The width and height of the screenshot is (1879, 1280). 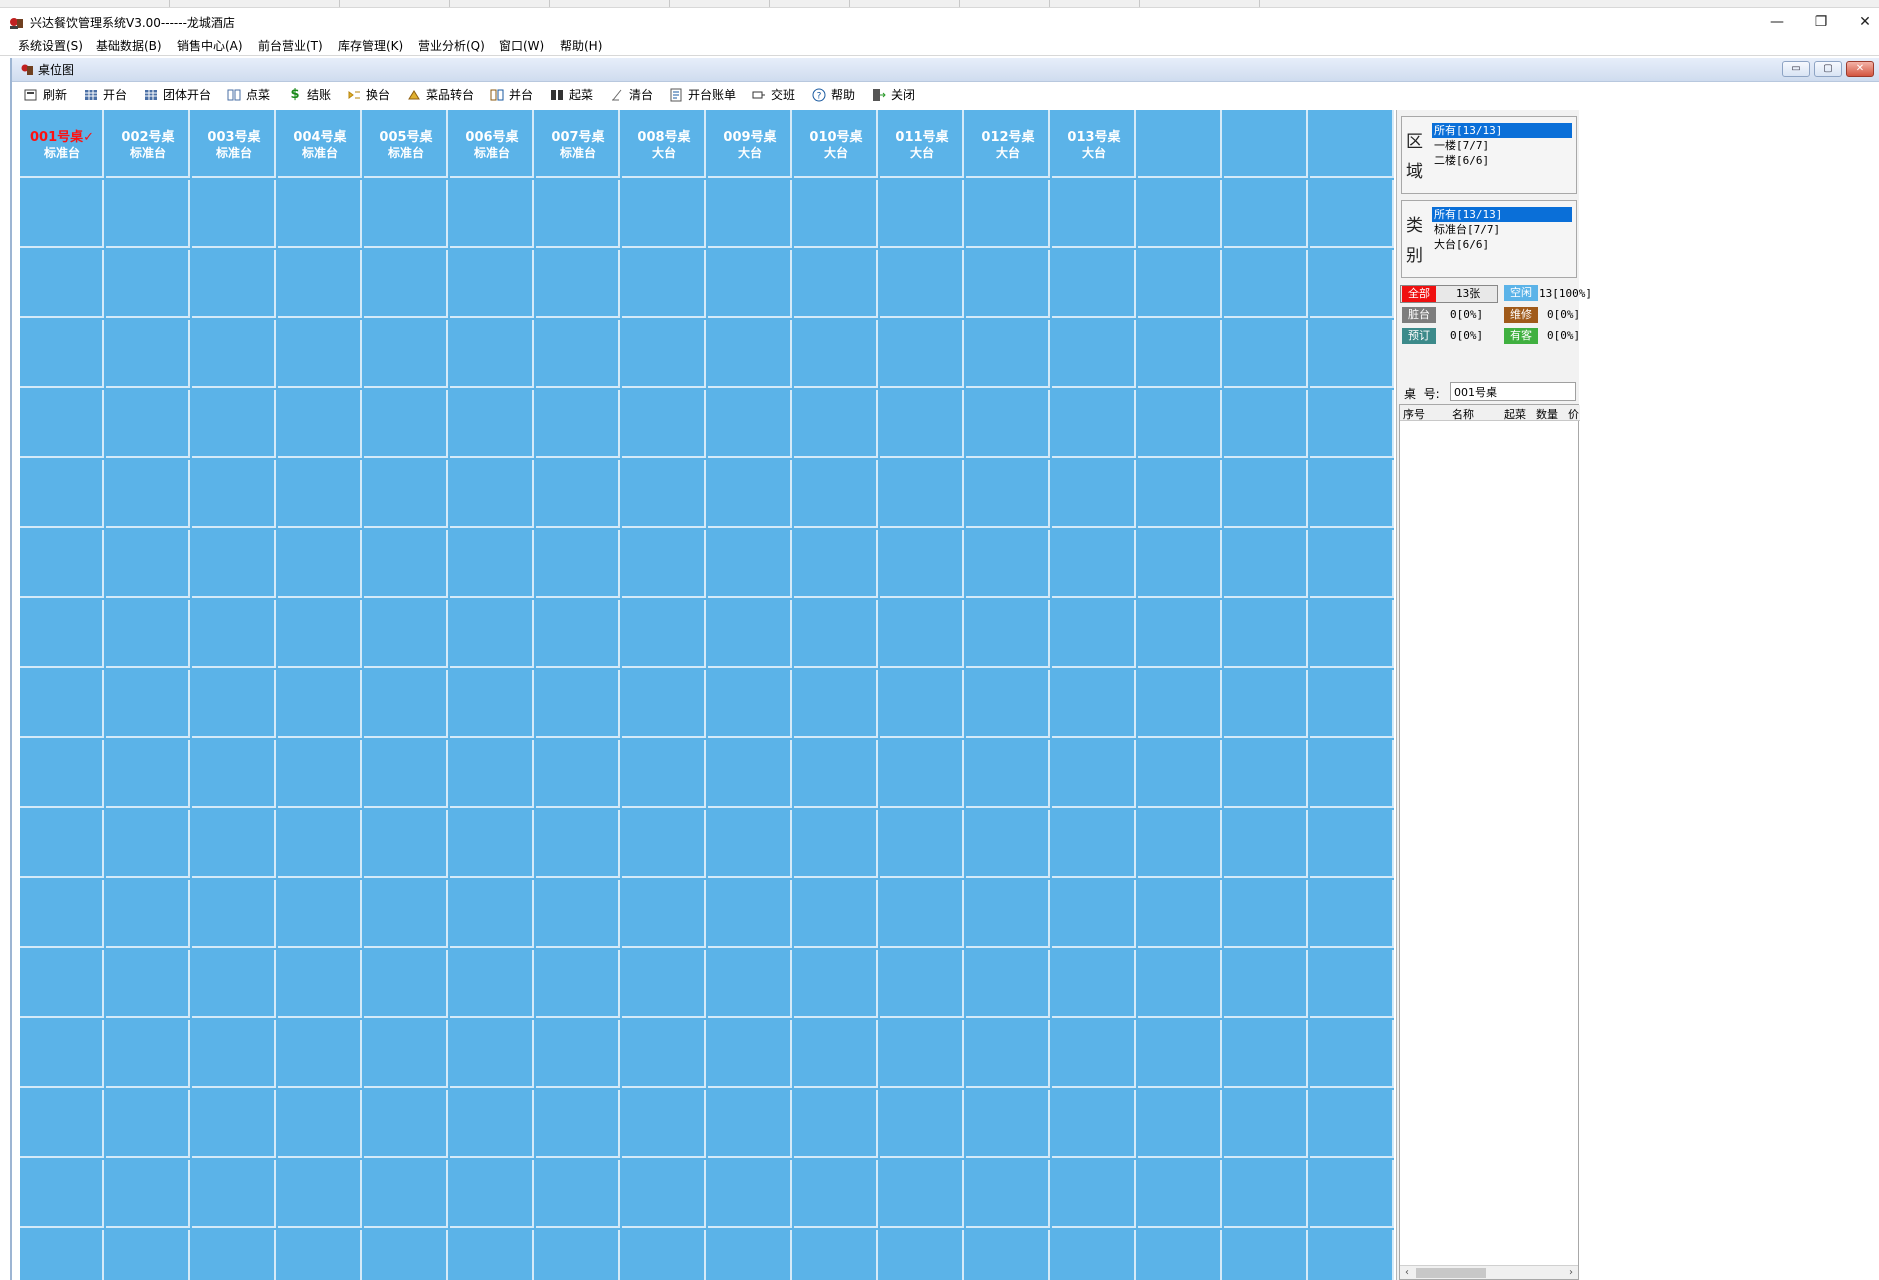 What do you see at coordinates (836, 144) in the screenshot?
I see `table-cell: 010号桌 大台` at bounding box center [836, 144].